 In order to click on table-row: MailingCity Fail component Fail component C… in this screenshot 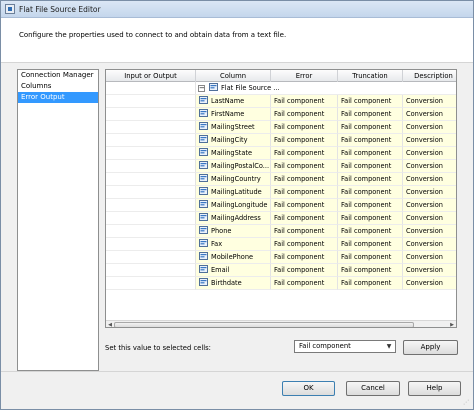, I will do `click(281, 140)`.